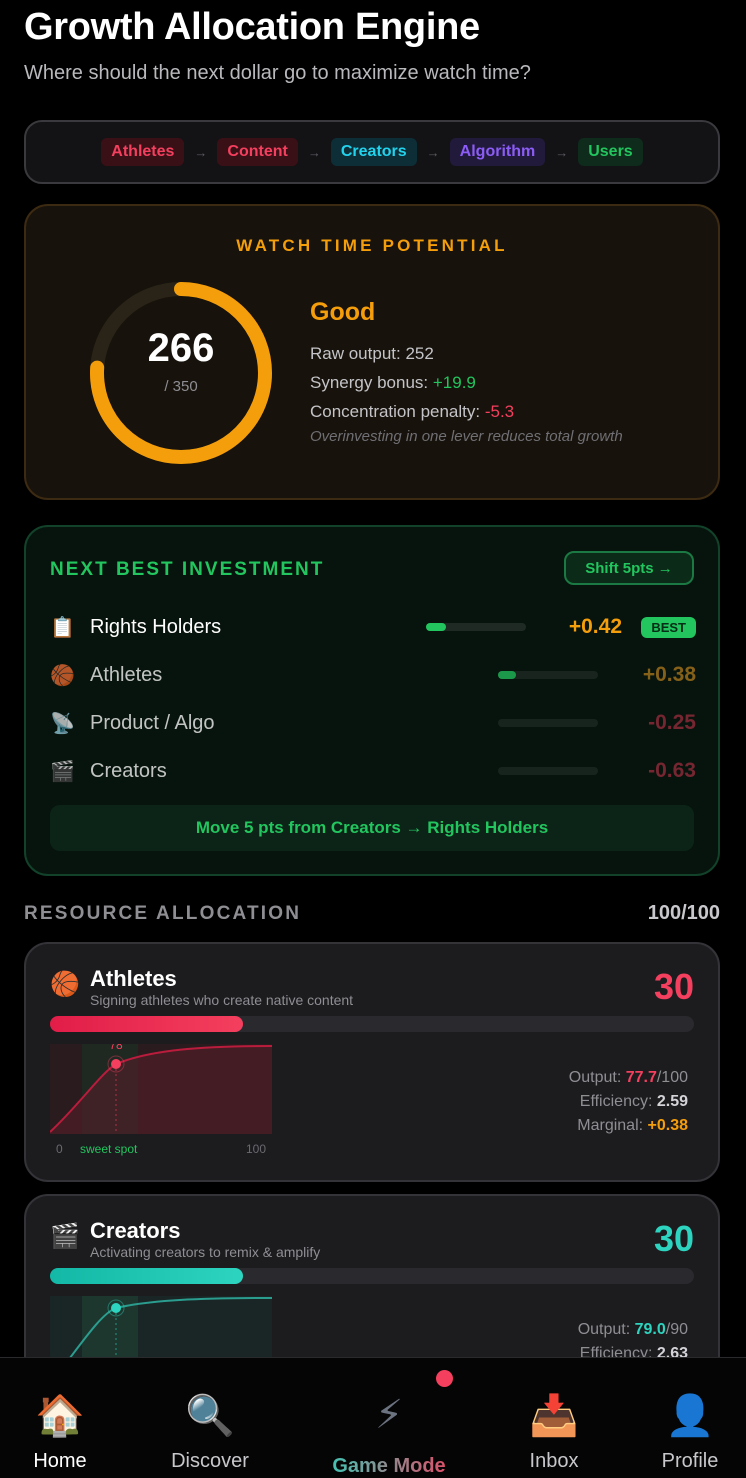 The image size is (746, 1478). Describe the element at coordinates (116, 1048) in the screenshot. I see `current-point-label: 78` at that location.